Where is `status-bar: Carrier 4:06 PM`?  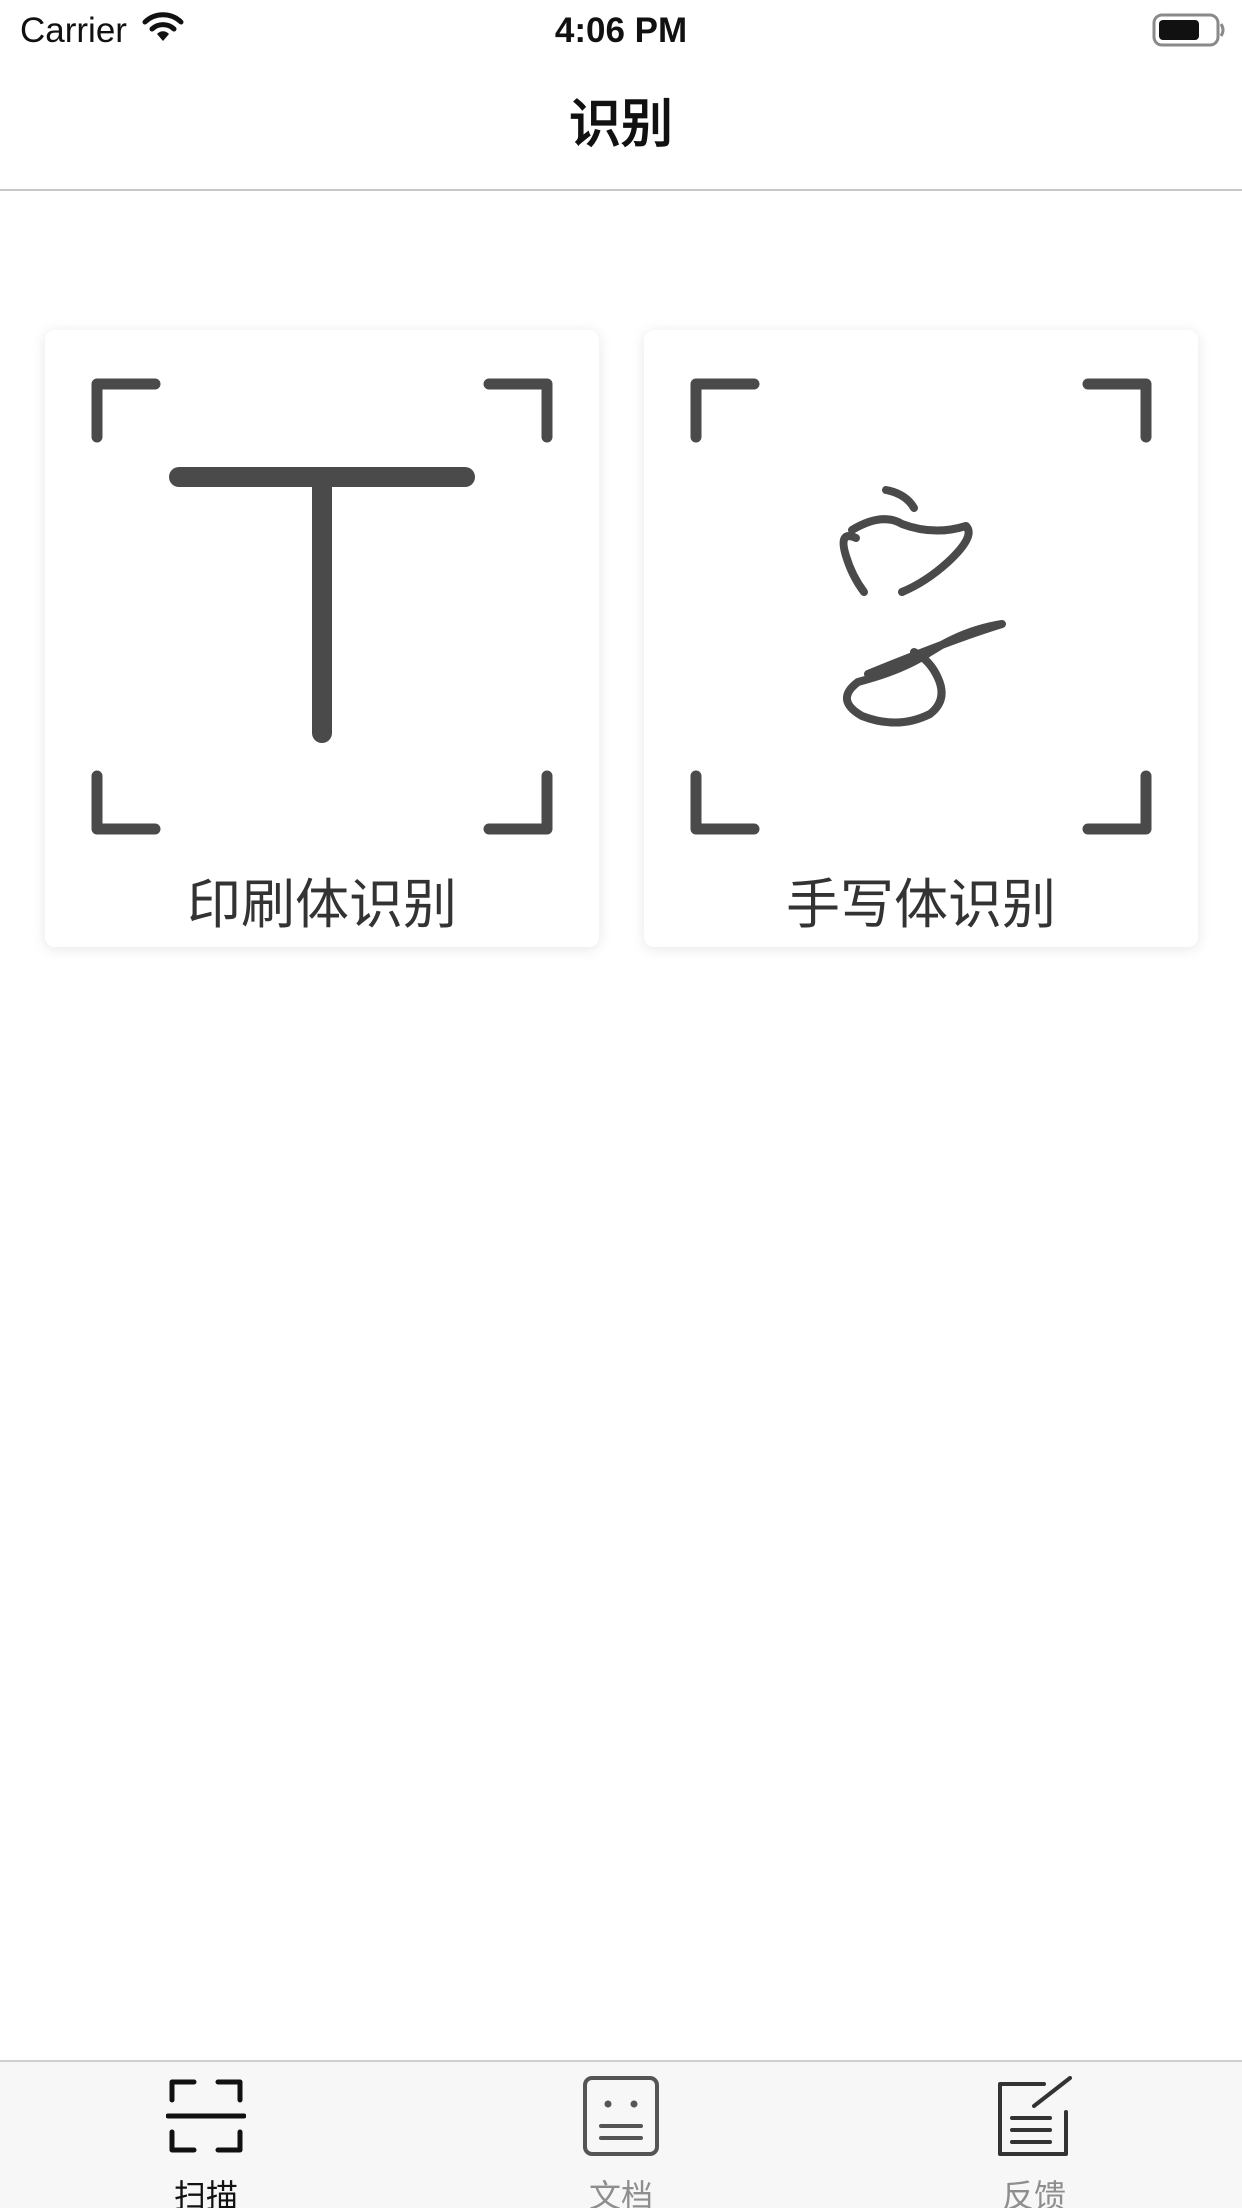
status-bar: Carrier 4:06 PM is located at coordinates (621, 31).